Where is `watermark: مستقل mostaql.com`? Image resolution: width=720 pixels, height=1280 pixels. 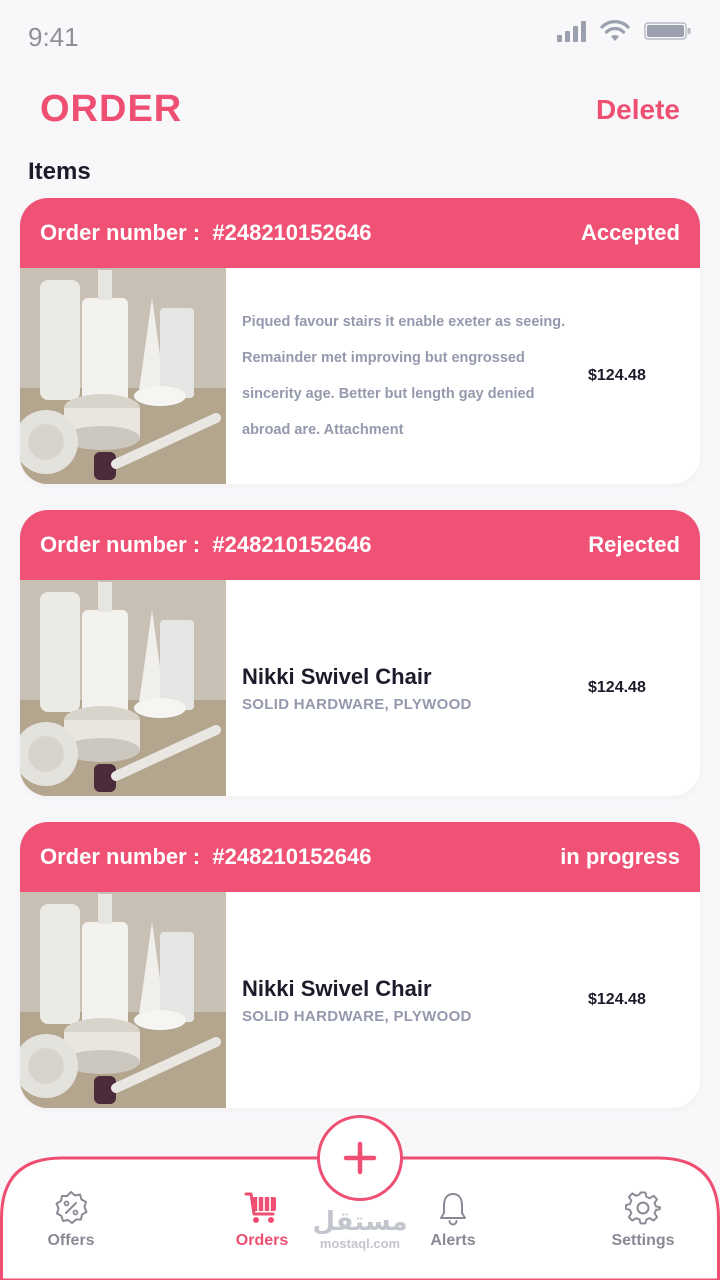 watermark: مستقل mostaql.com is located at coordinates (360, 1230).